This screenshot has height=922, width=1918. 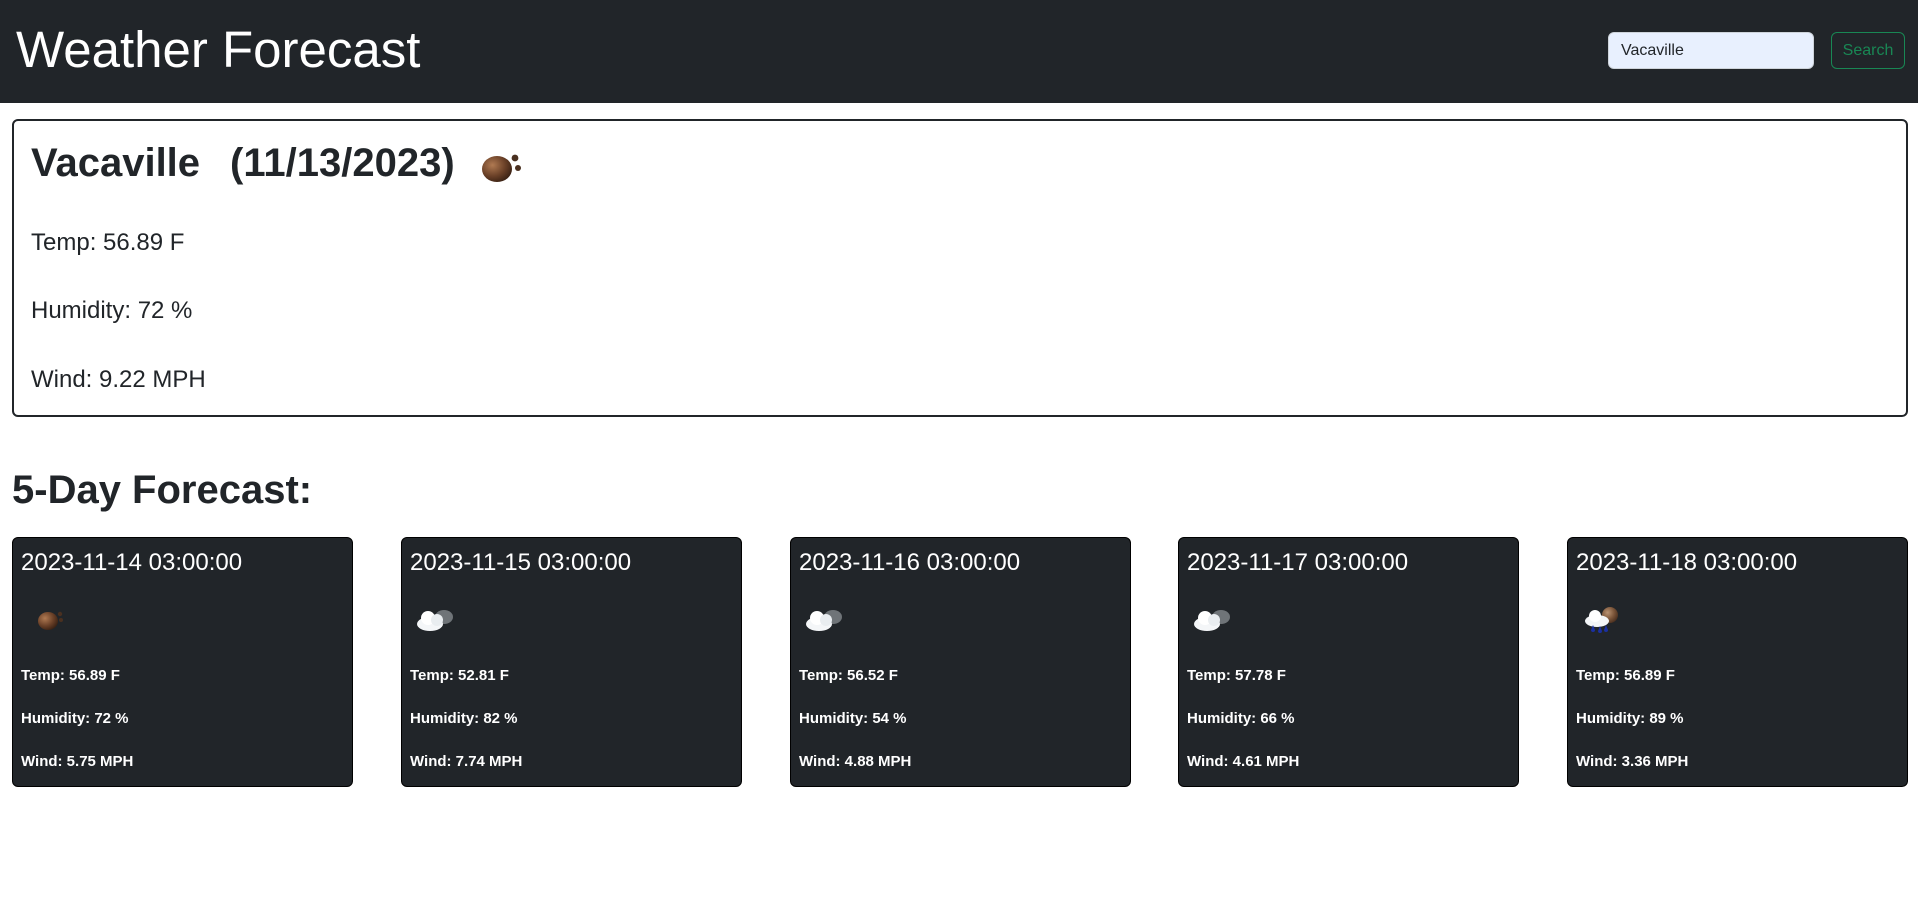 What do you see at coordinates (459, 675) in the screenshot?
I see `forecast-temp: Temp: 52.81 F` at bounding box center [459, 675].